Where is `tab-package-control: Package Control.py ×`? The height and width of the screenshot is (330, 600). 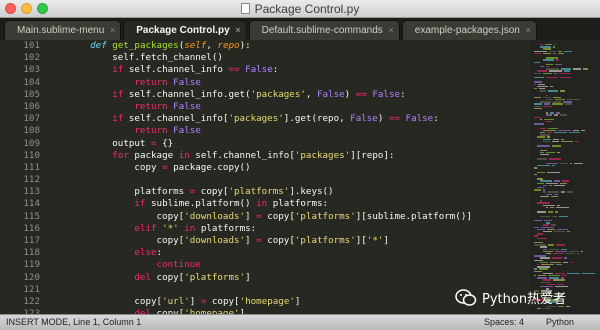
tab-package-control: Package Control.py × is located at coordinates (185, 30).